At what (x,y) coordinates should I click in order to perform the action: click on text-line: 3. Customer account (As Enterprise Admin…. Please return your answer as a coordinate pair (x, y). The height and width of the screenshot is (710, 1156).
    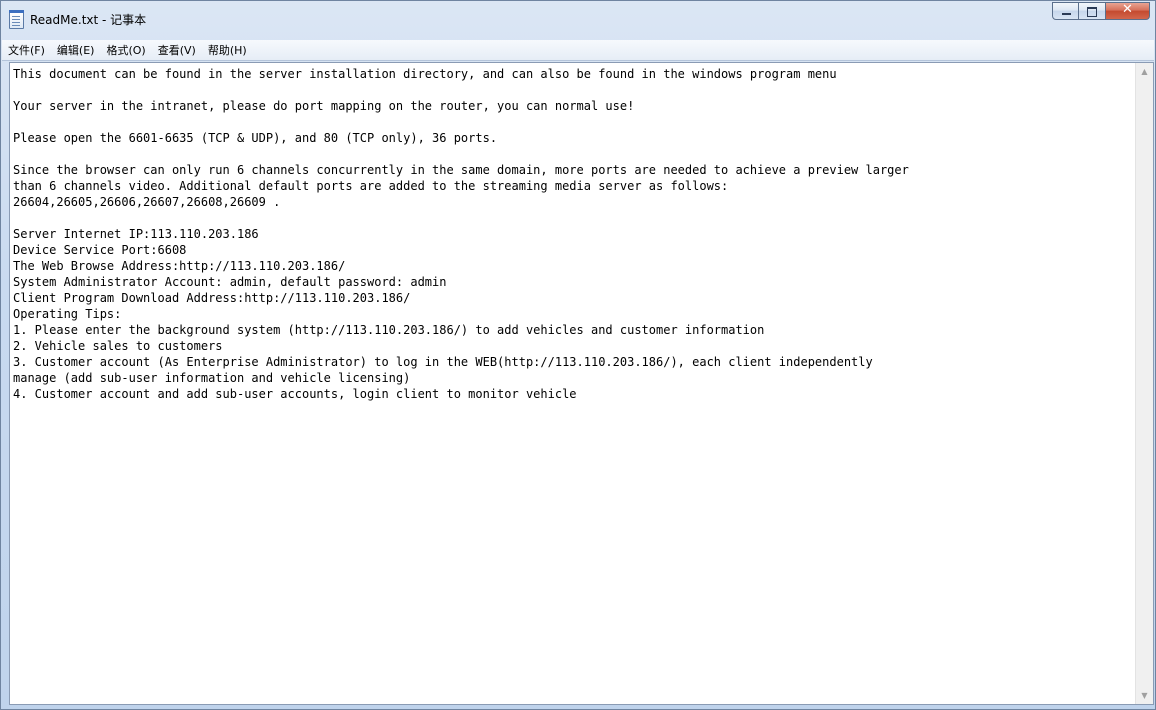
    Looking at the image, I should click on (443, 362).